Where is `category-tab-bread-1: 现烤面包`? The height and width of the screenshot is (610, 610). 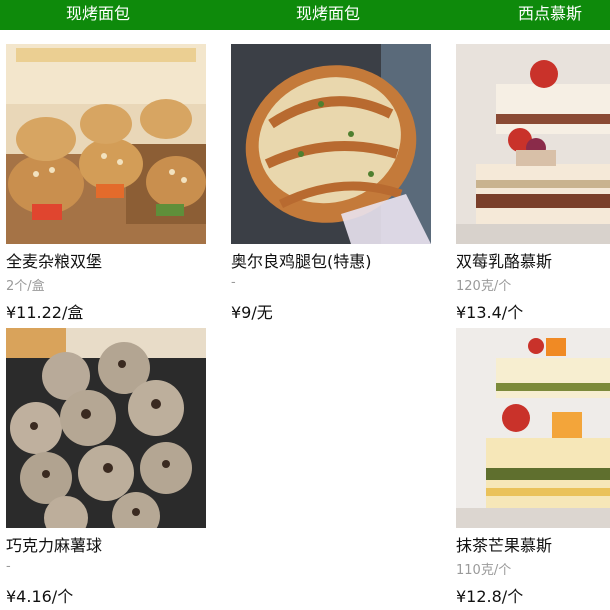 category-tab-bread-1: 现烤面包 is located at coordinates (98, 15).